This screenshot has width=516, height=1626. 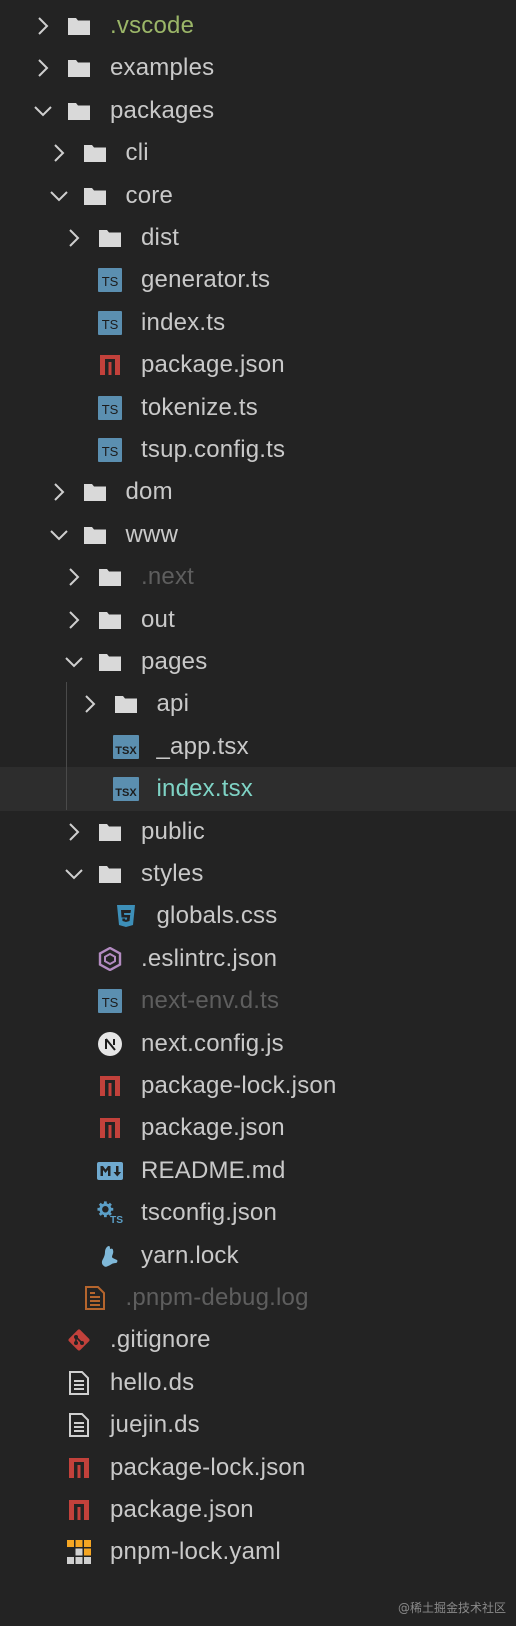 What do you see at coordinates (126, 916) in the screenshot?
I see `css-icon` at bounding box center [126, 916].